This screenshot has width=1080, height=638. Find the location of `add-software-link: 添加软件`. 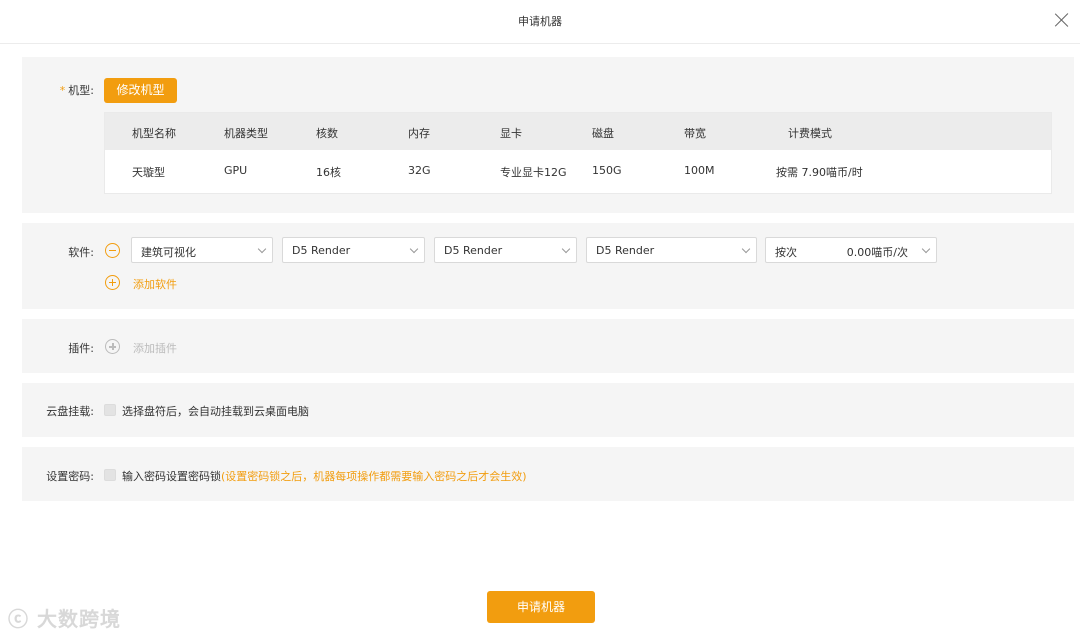

add-software-link: 添加软件 is located at coordinates (155, 284).